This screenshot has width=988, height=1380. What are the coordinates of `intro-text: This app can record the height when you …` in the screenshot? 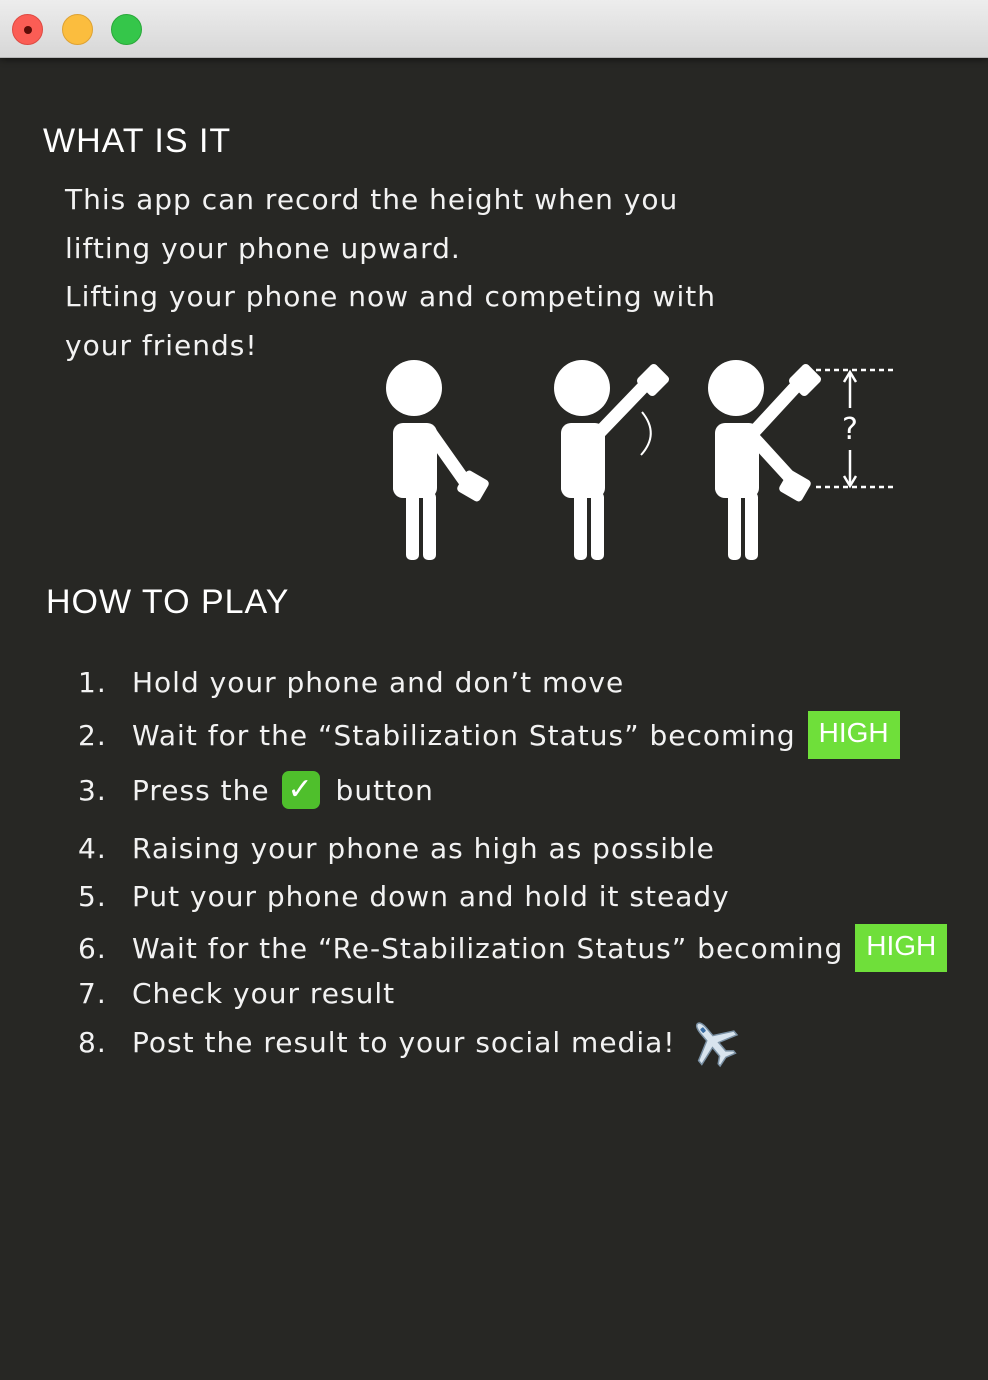 It's located at (395, 273).